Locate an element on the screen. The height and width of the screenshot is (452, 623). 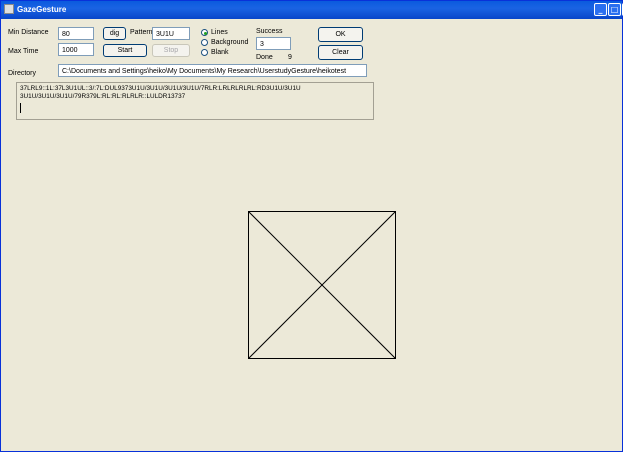
app-icon is located at coordinates (9, 9).